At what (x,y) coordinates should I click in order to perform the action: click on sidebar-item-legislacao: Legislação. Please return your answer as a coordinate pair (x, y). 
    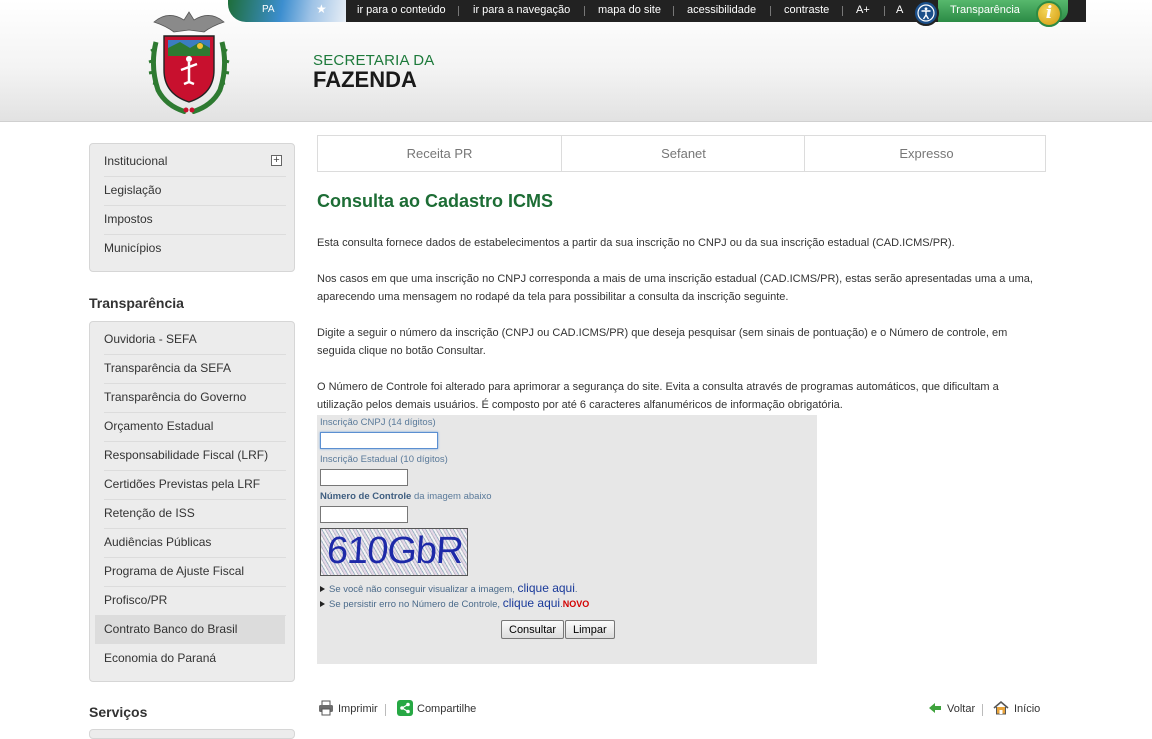
    Looking at the image, I should click on (195, 191).